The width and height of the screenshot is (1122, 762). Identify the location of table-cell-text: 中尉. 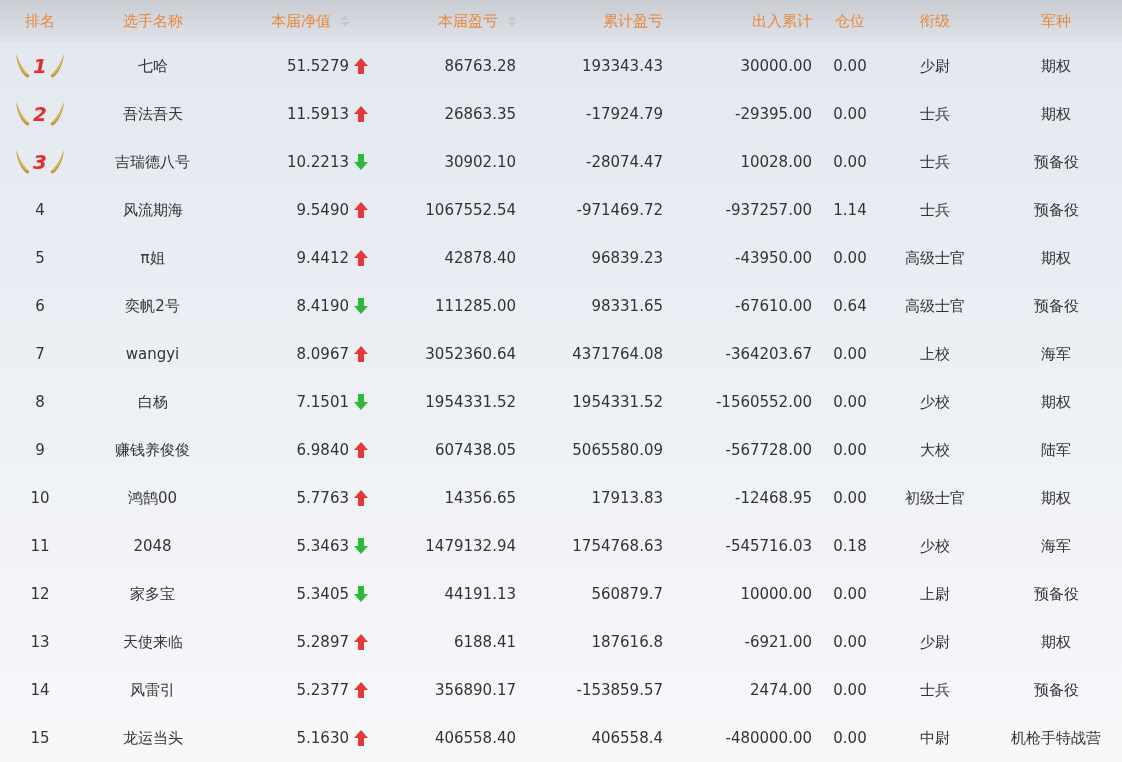
(935, 738).